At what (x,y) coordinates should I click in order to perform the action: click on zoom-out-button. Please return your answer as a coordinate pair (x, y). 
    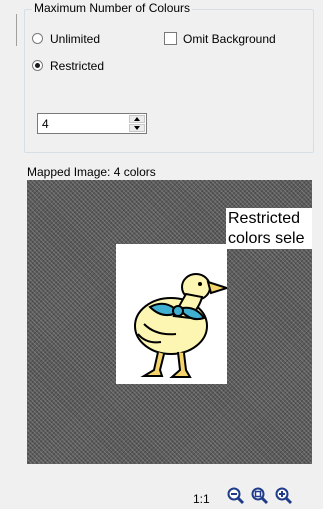
    Looking at the image, I should click on (236, 496).